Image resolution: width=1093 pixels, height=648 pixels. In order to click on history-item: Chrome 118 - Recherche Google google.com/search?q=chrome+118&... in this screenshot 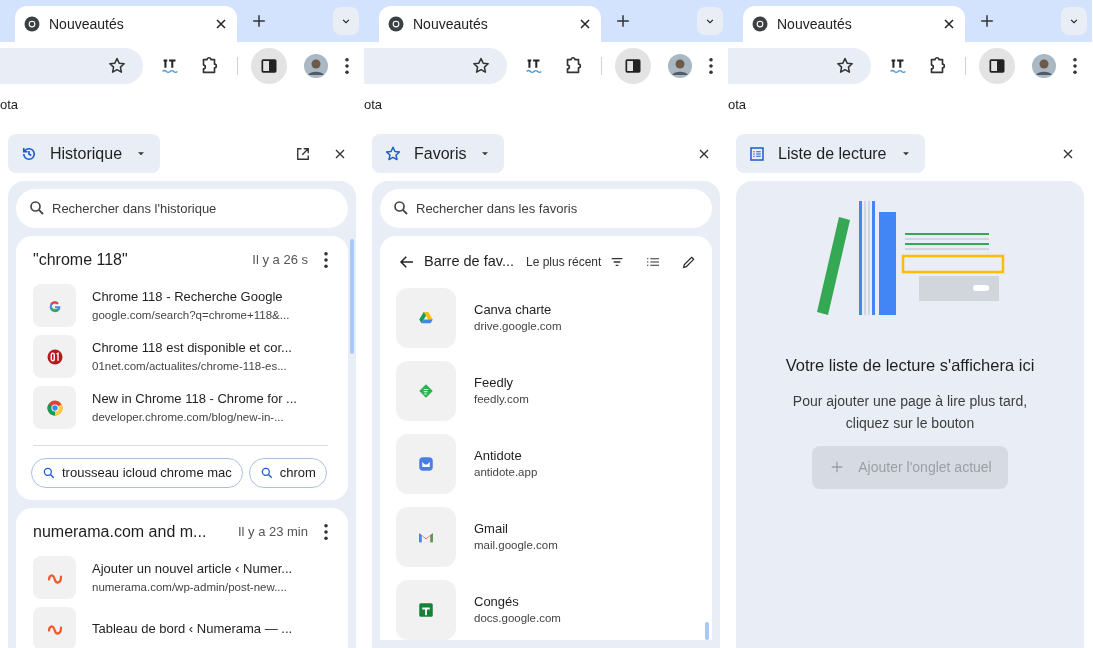, I will do `click(180, 305)`.